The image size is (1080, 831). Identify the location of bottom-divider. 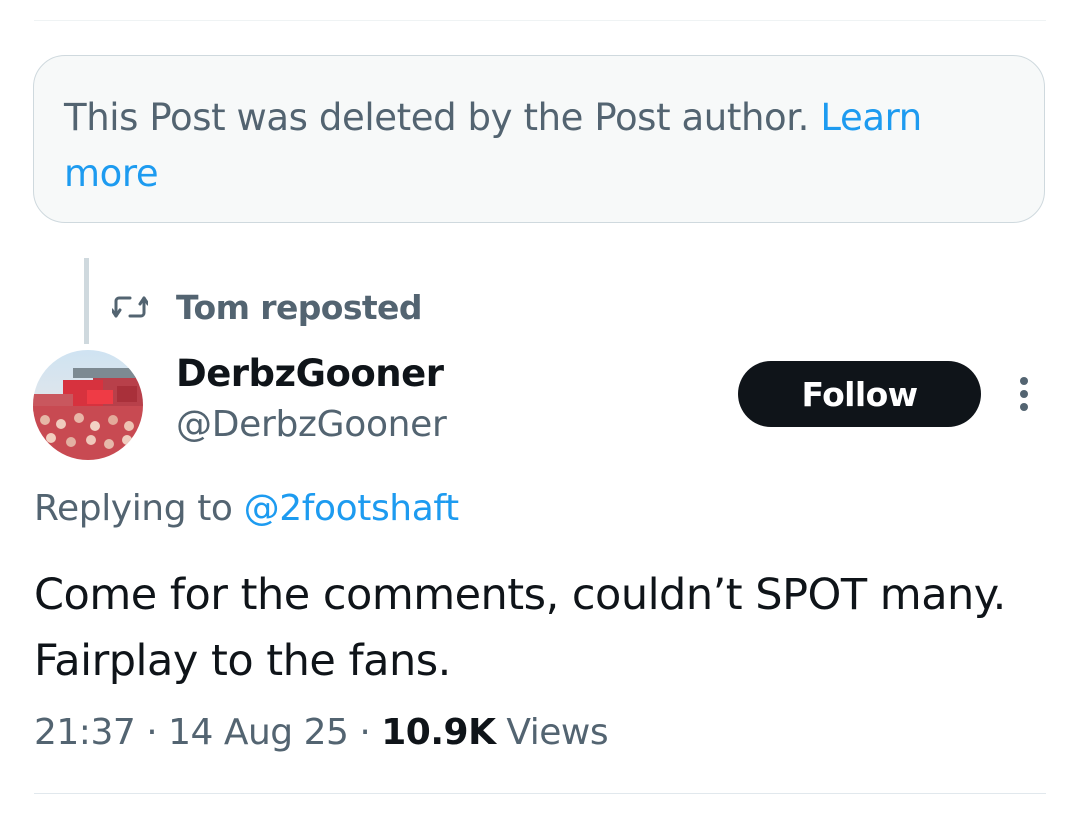
(540, 793).